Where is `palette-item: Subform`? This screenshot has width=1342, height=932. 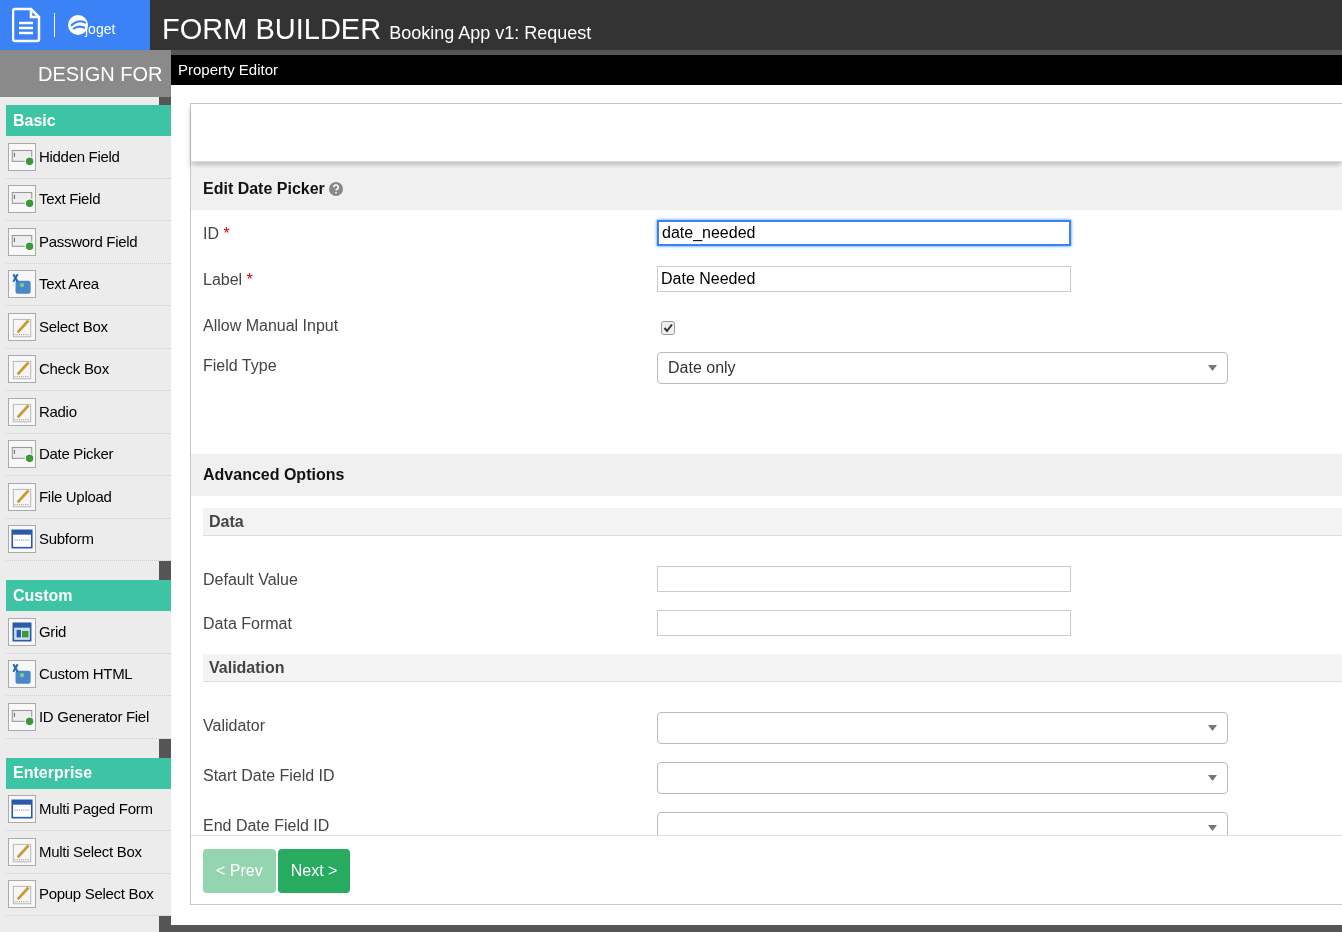 palette-item: Subform is located at coordinates (88, 539).